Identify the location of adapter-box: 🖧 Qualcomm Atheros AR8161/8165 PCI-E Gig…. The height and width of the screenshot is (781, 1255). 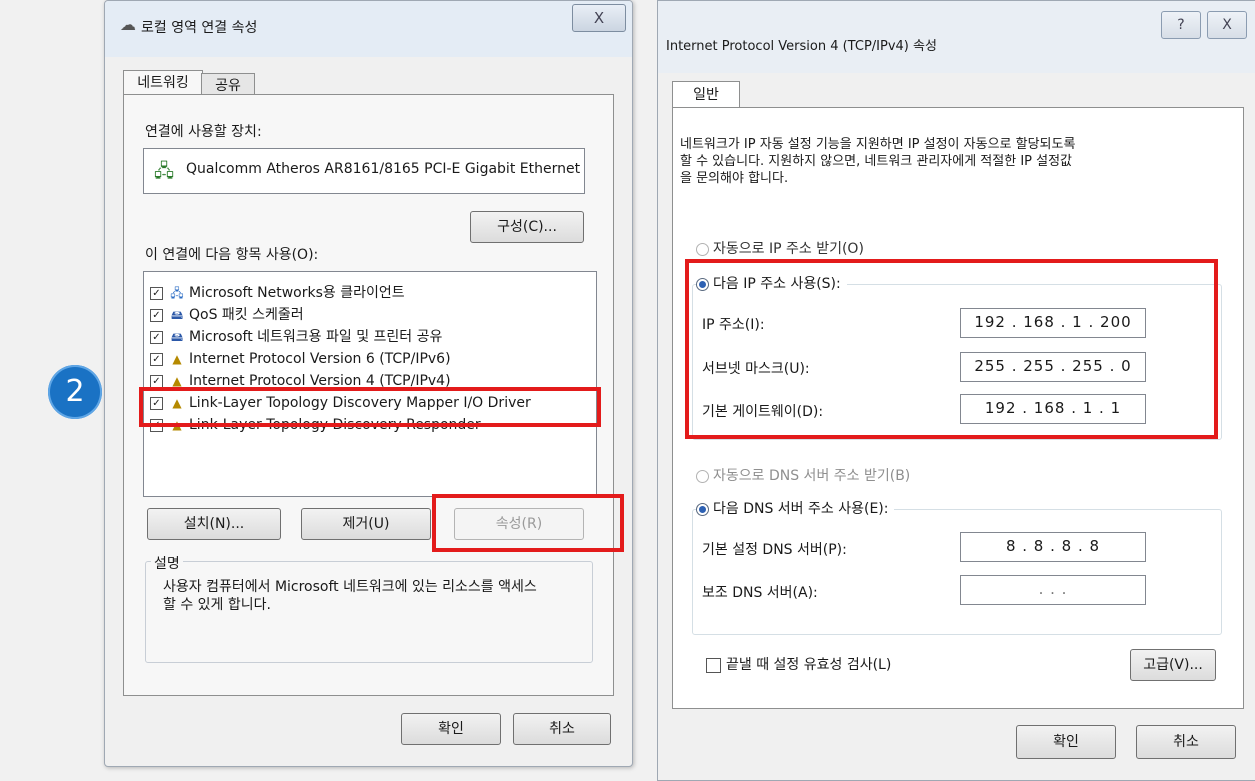
(364, 171).